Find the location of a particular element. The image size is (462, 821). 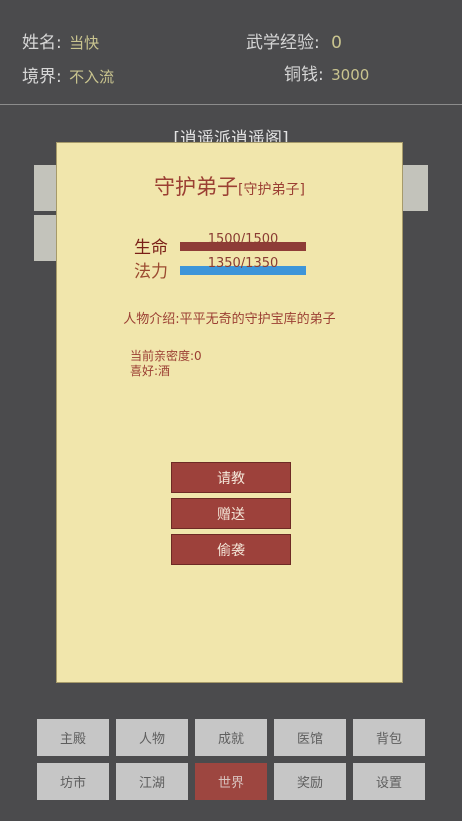

hp-text: 1500/1500 is located at coordinates (243, 239).